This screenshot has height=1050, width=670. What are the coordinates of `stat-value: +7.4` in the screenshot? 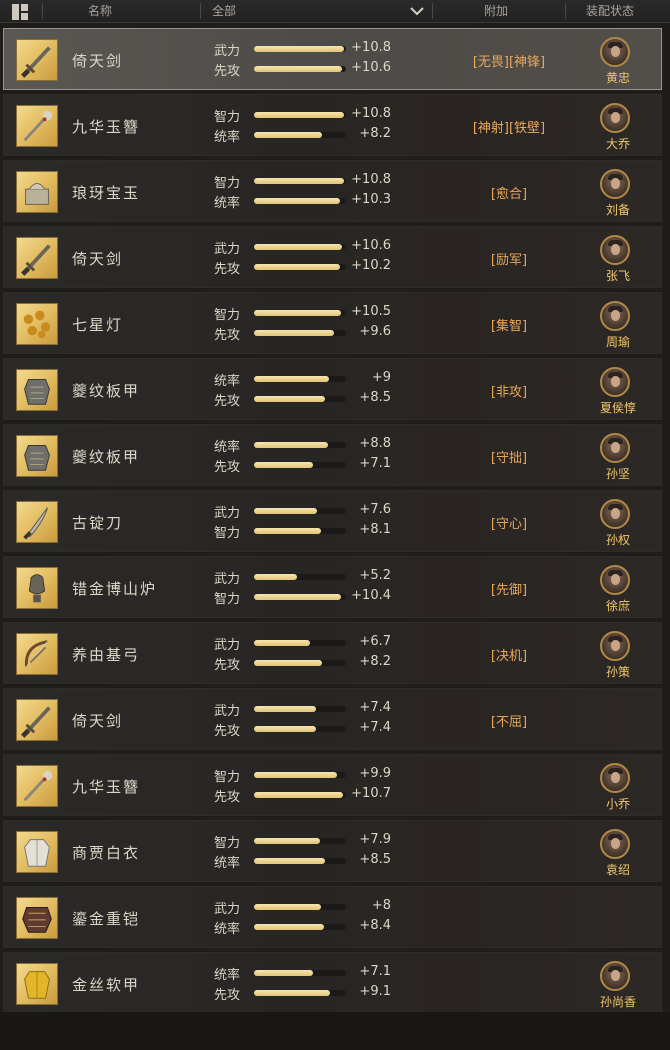 It's located at (375, 727).